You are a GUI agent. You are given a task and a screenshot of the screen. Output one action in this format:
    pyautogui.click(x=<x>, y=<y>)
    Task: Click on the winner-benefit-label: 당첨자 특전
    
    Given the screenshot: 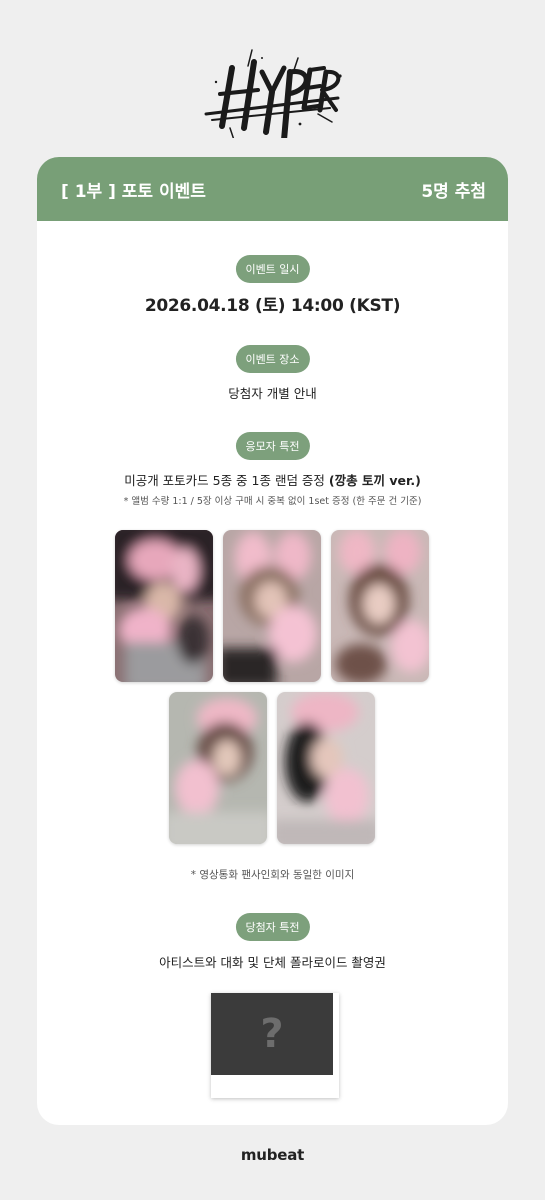 What is the action you would take?
    pyautogui.click(x=272, y=927)
    